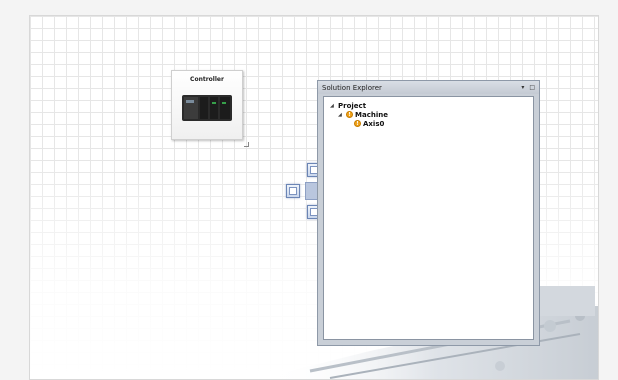  What do you see at coordinates (359, 105) in the screenshot?
I see `tree-item-project: ◢ Project` at bounding box center [359, 105].